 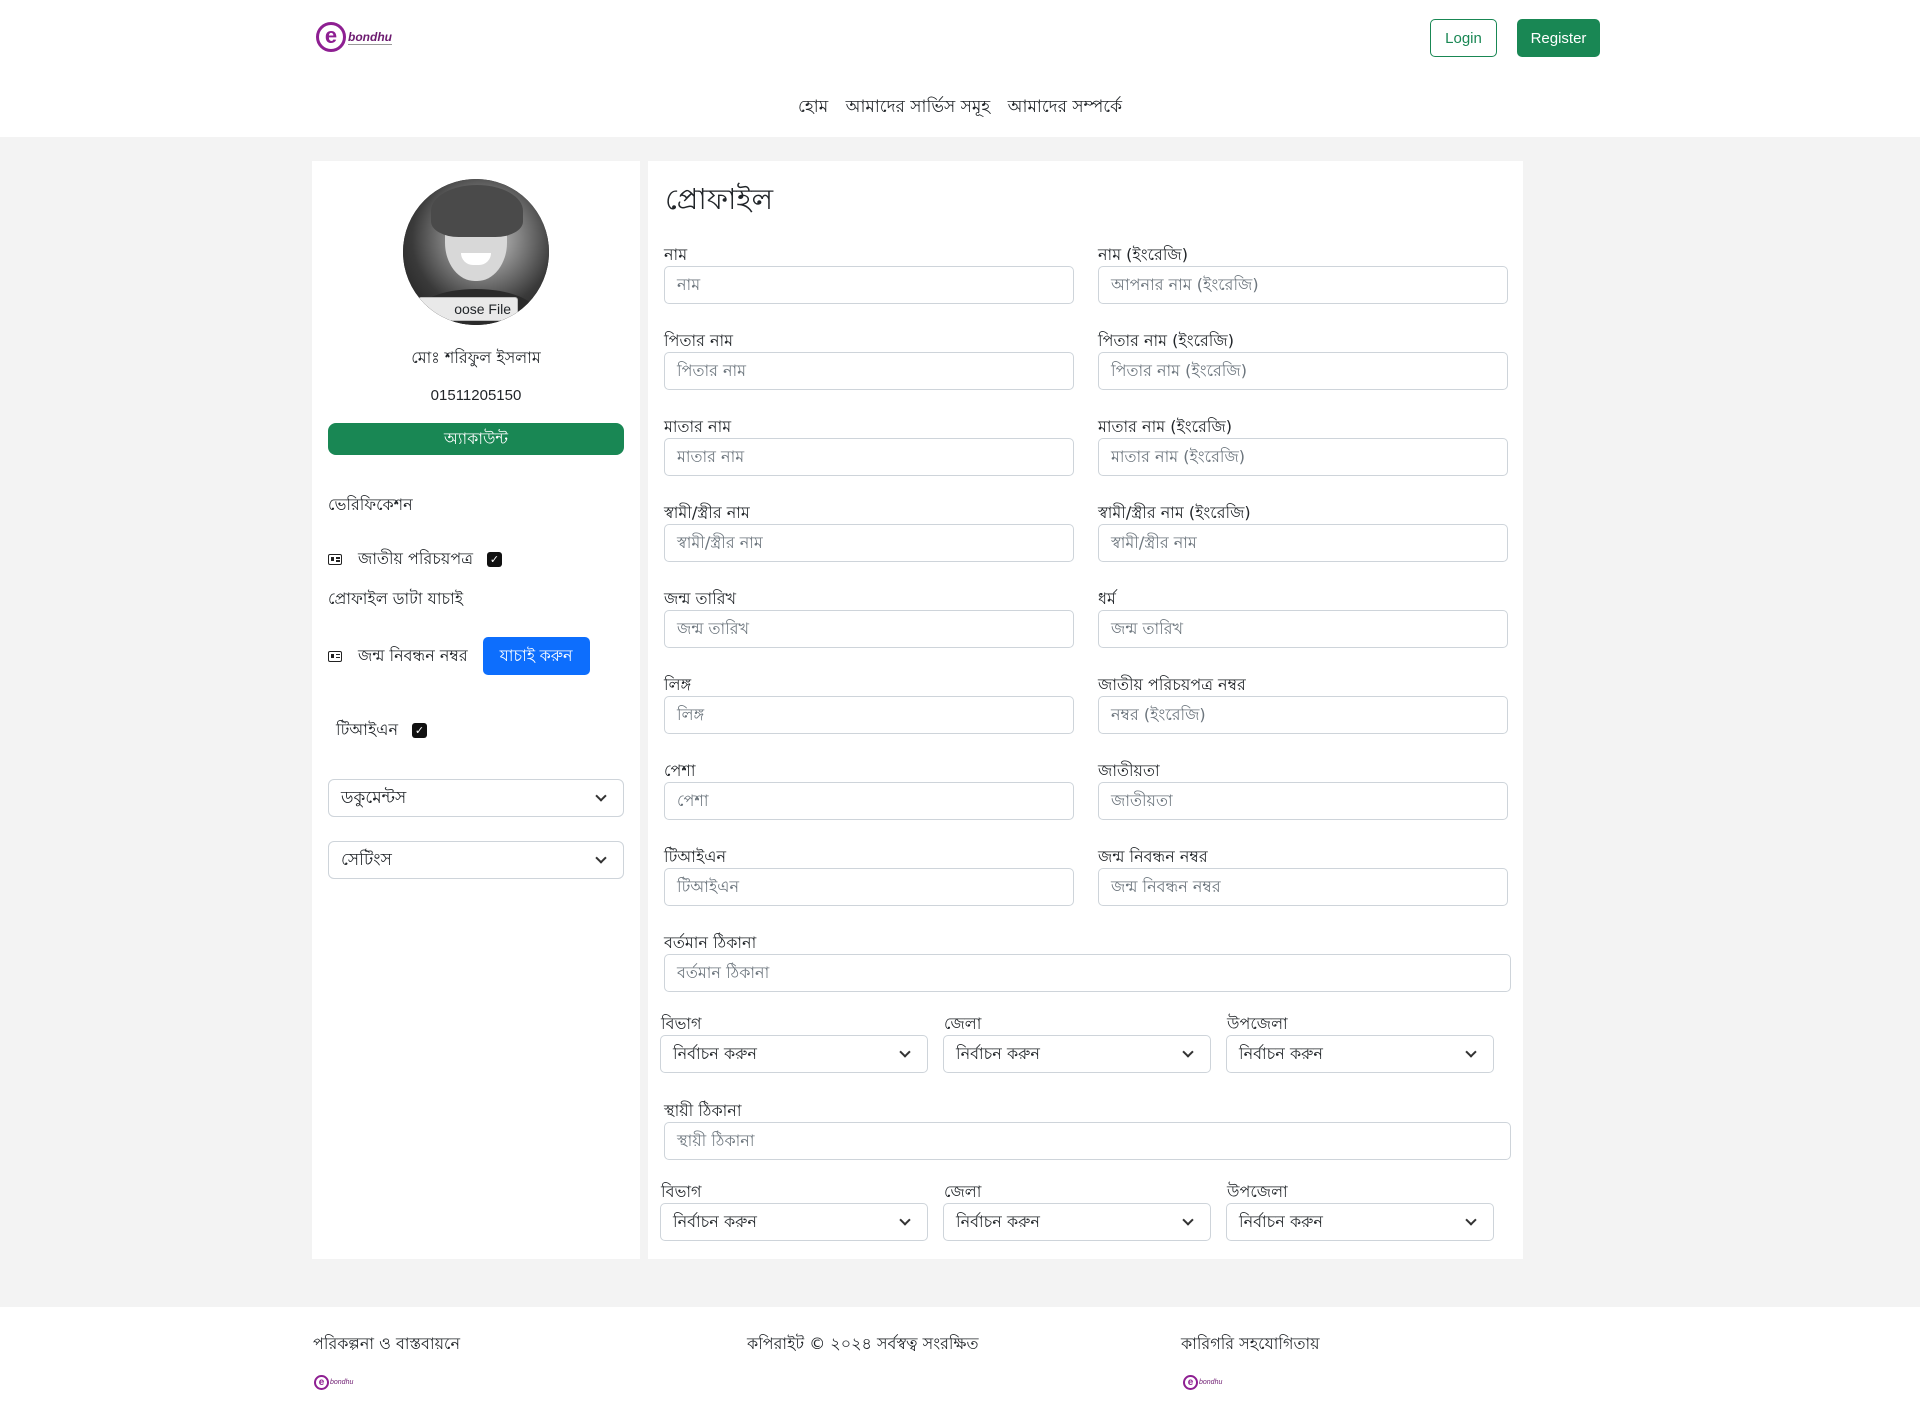 I want to click on name-english-input: আপনার নাম (ইংরেজি), so click(x=1303, y=285).